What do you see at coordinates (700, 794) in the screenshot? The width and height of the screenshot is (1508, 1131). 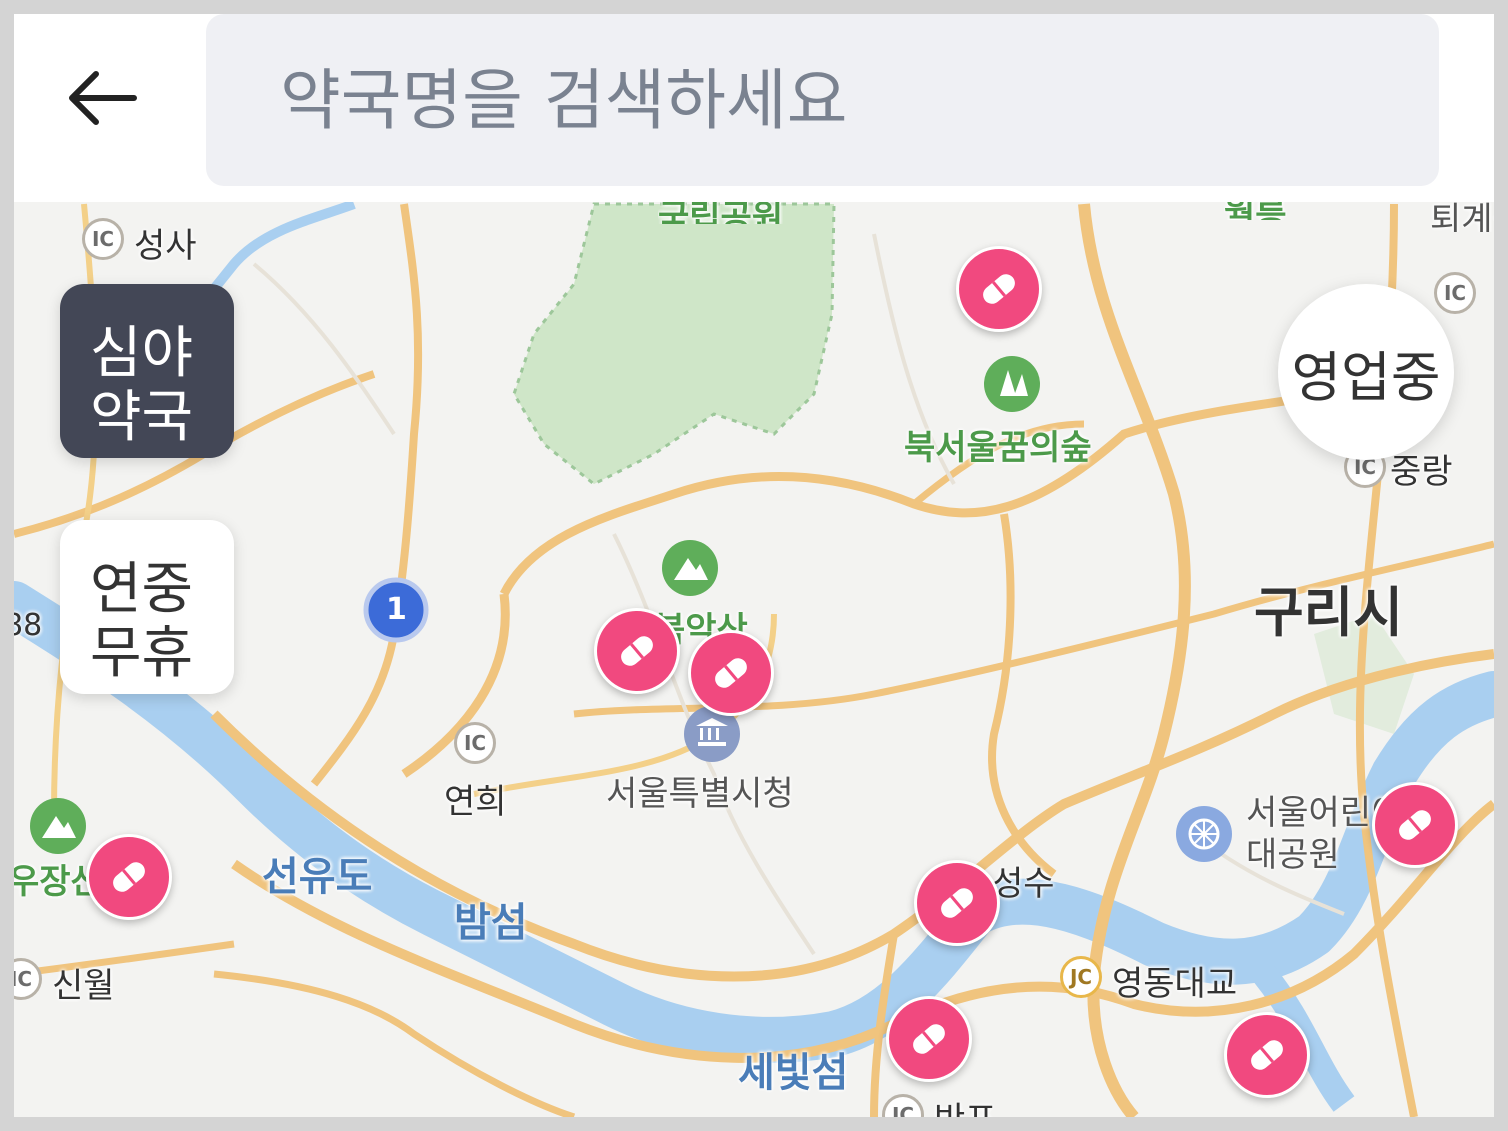 I see `label-city-hall: 서울특별시청` at bounding box center [700, 794].